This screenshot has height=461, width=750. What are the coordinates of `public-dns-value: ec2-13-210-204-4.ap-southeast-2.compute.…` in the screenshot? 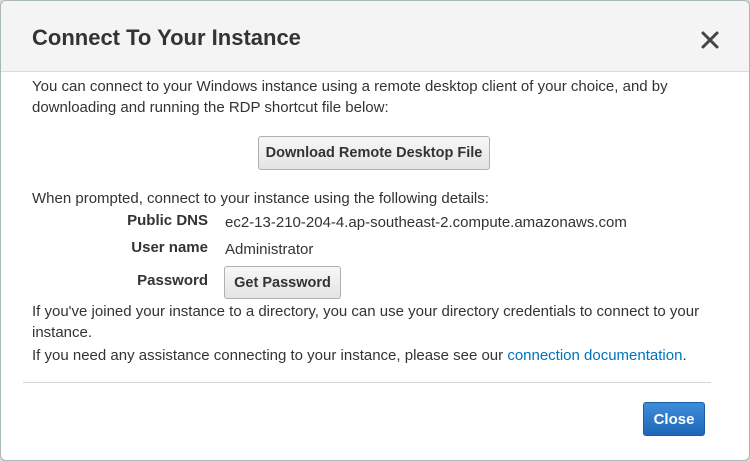 It's located at (426, 222).